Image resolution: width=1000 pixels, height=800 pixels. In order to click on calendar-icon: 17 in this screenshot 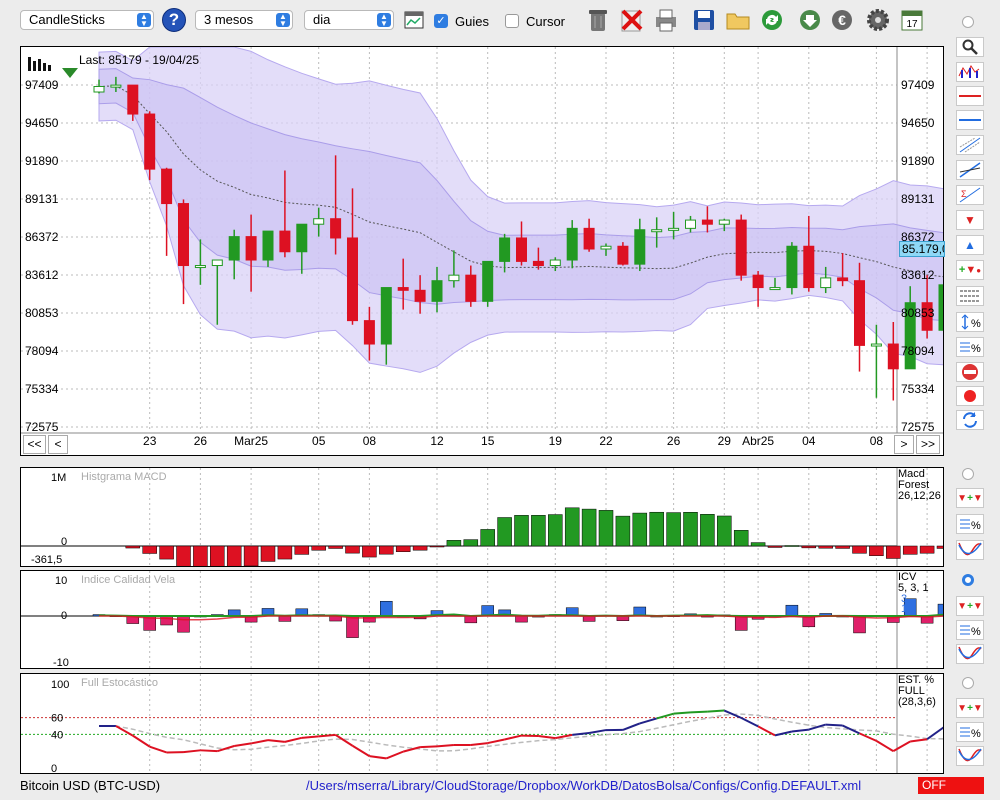, I will do `click(912, 20)`.